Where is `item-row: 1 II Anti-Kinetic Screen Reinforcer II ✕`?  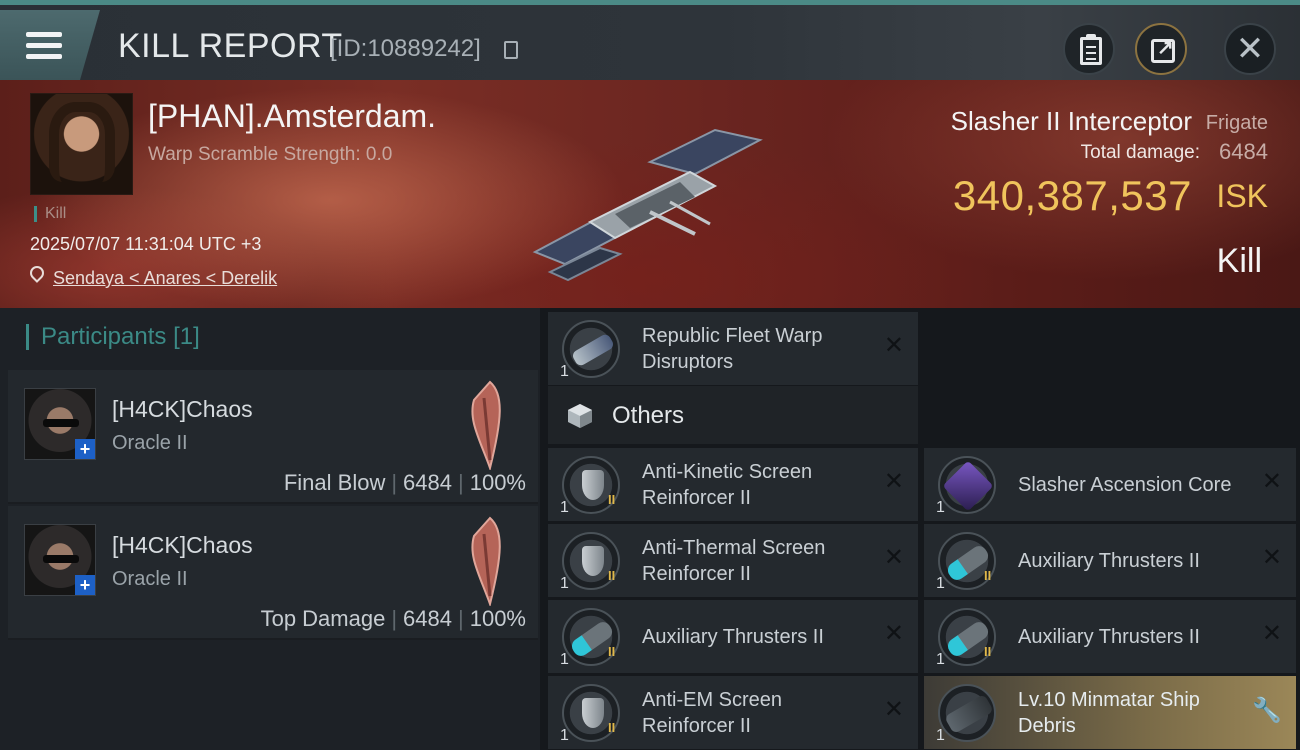 item-row: 1 II Anti-Kinetic Screen Reinforcer II ✕ is located at coordinates (733, 484).